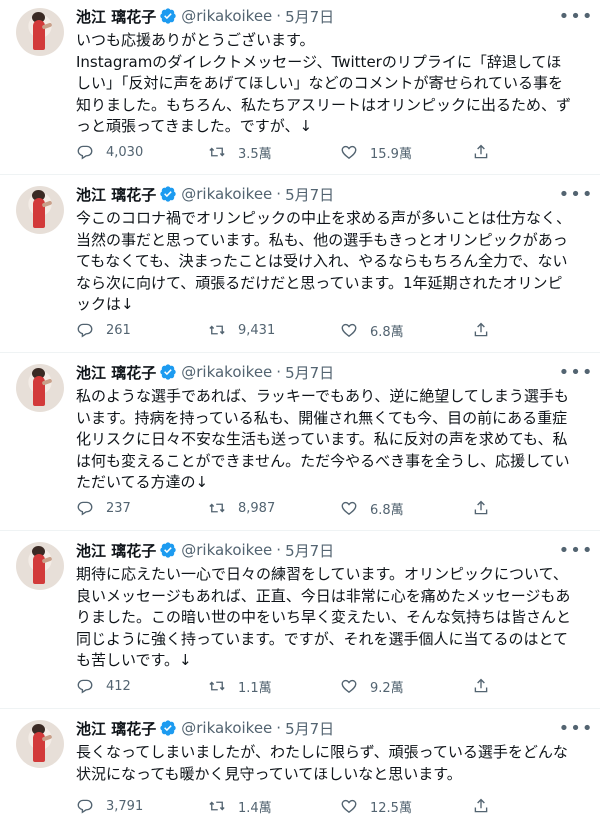  I want to click on retweet-button: 1.4萬, so click(274, 806).